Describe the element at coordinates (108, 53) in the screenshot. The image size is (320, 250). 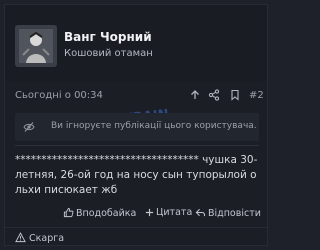
I see `author-title: Кошовий отаман` at that location.